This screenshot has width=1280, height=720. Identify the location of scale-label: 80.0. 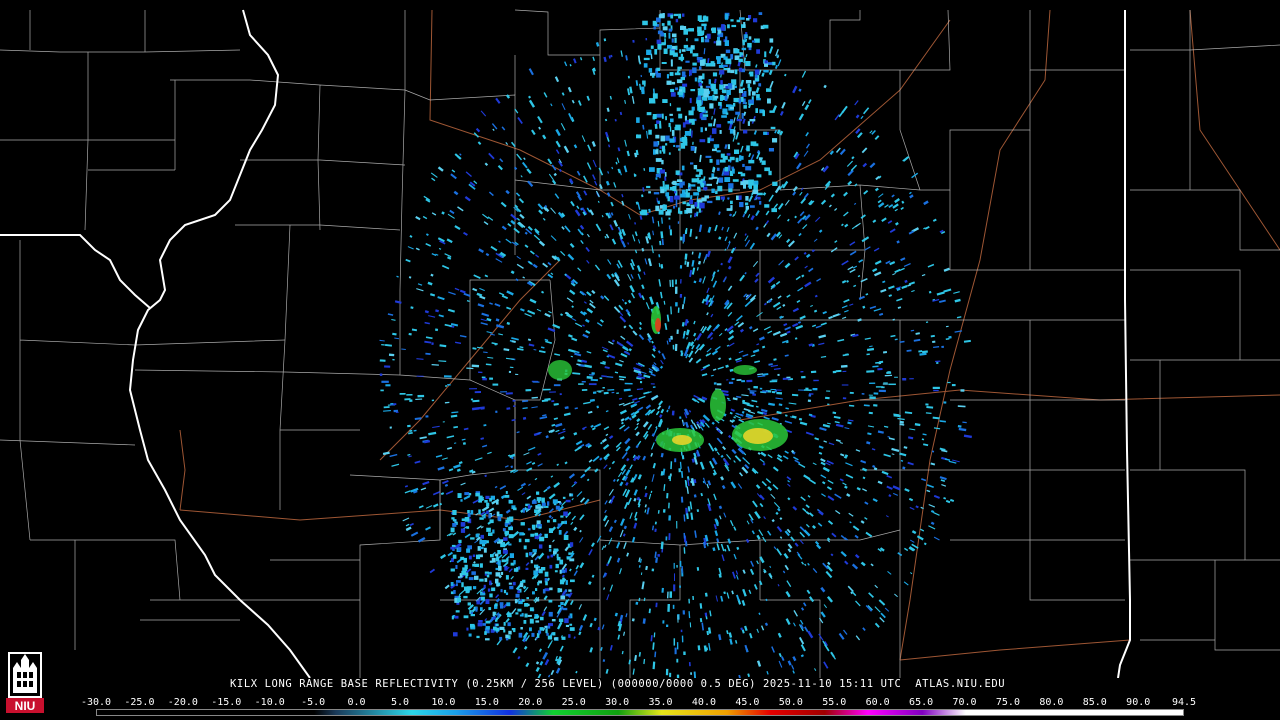
(1051, 702).